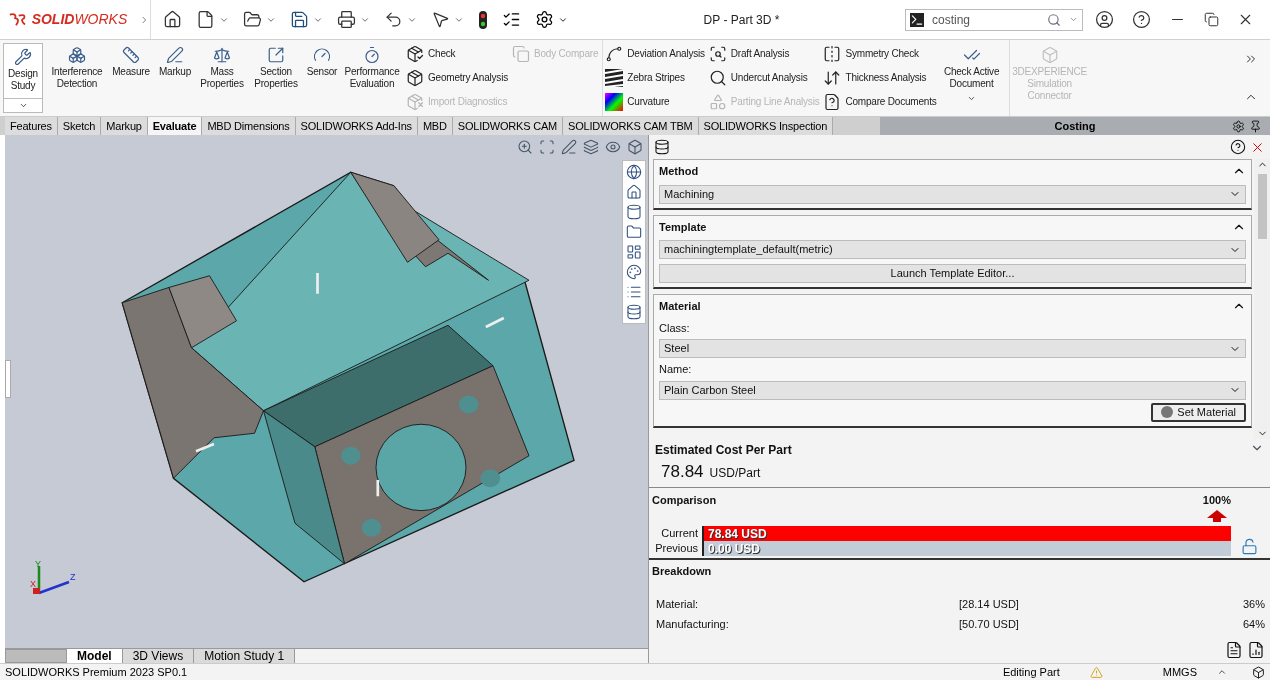 The image size is (1270, 680). Describe the element at coordinates (675, 328) in the screenshot. I see `field-label: Class:` at that location.